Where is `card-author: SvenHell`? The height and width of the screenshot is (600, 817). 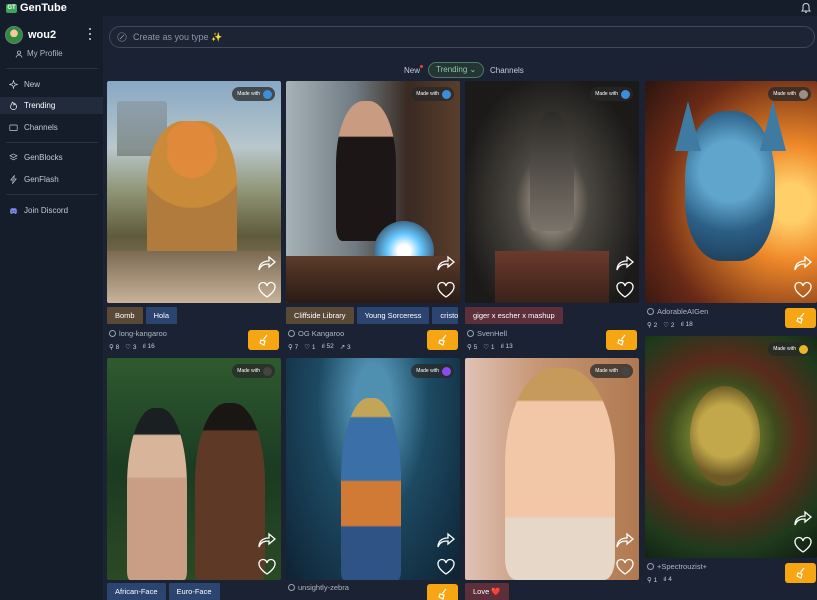 card-author: SvenHell is located at coordinates (487, 333).